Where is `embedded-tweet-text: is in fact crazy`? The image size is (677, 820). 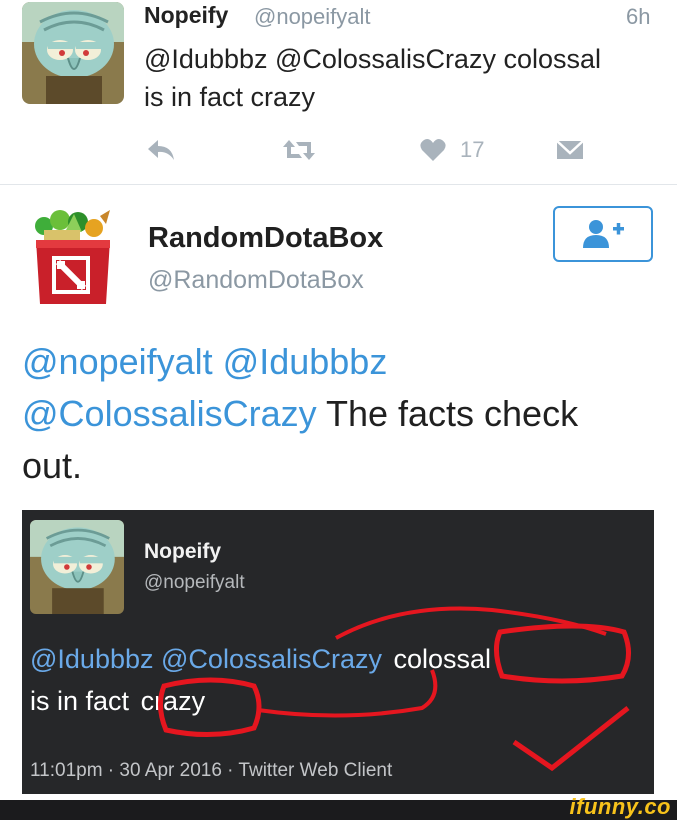
embedded-tweet-text: is in fact crazy is located at coordinates (117, 701).